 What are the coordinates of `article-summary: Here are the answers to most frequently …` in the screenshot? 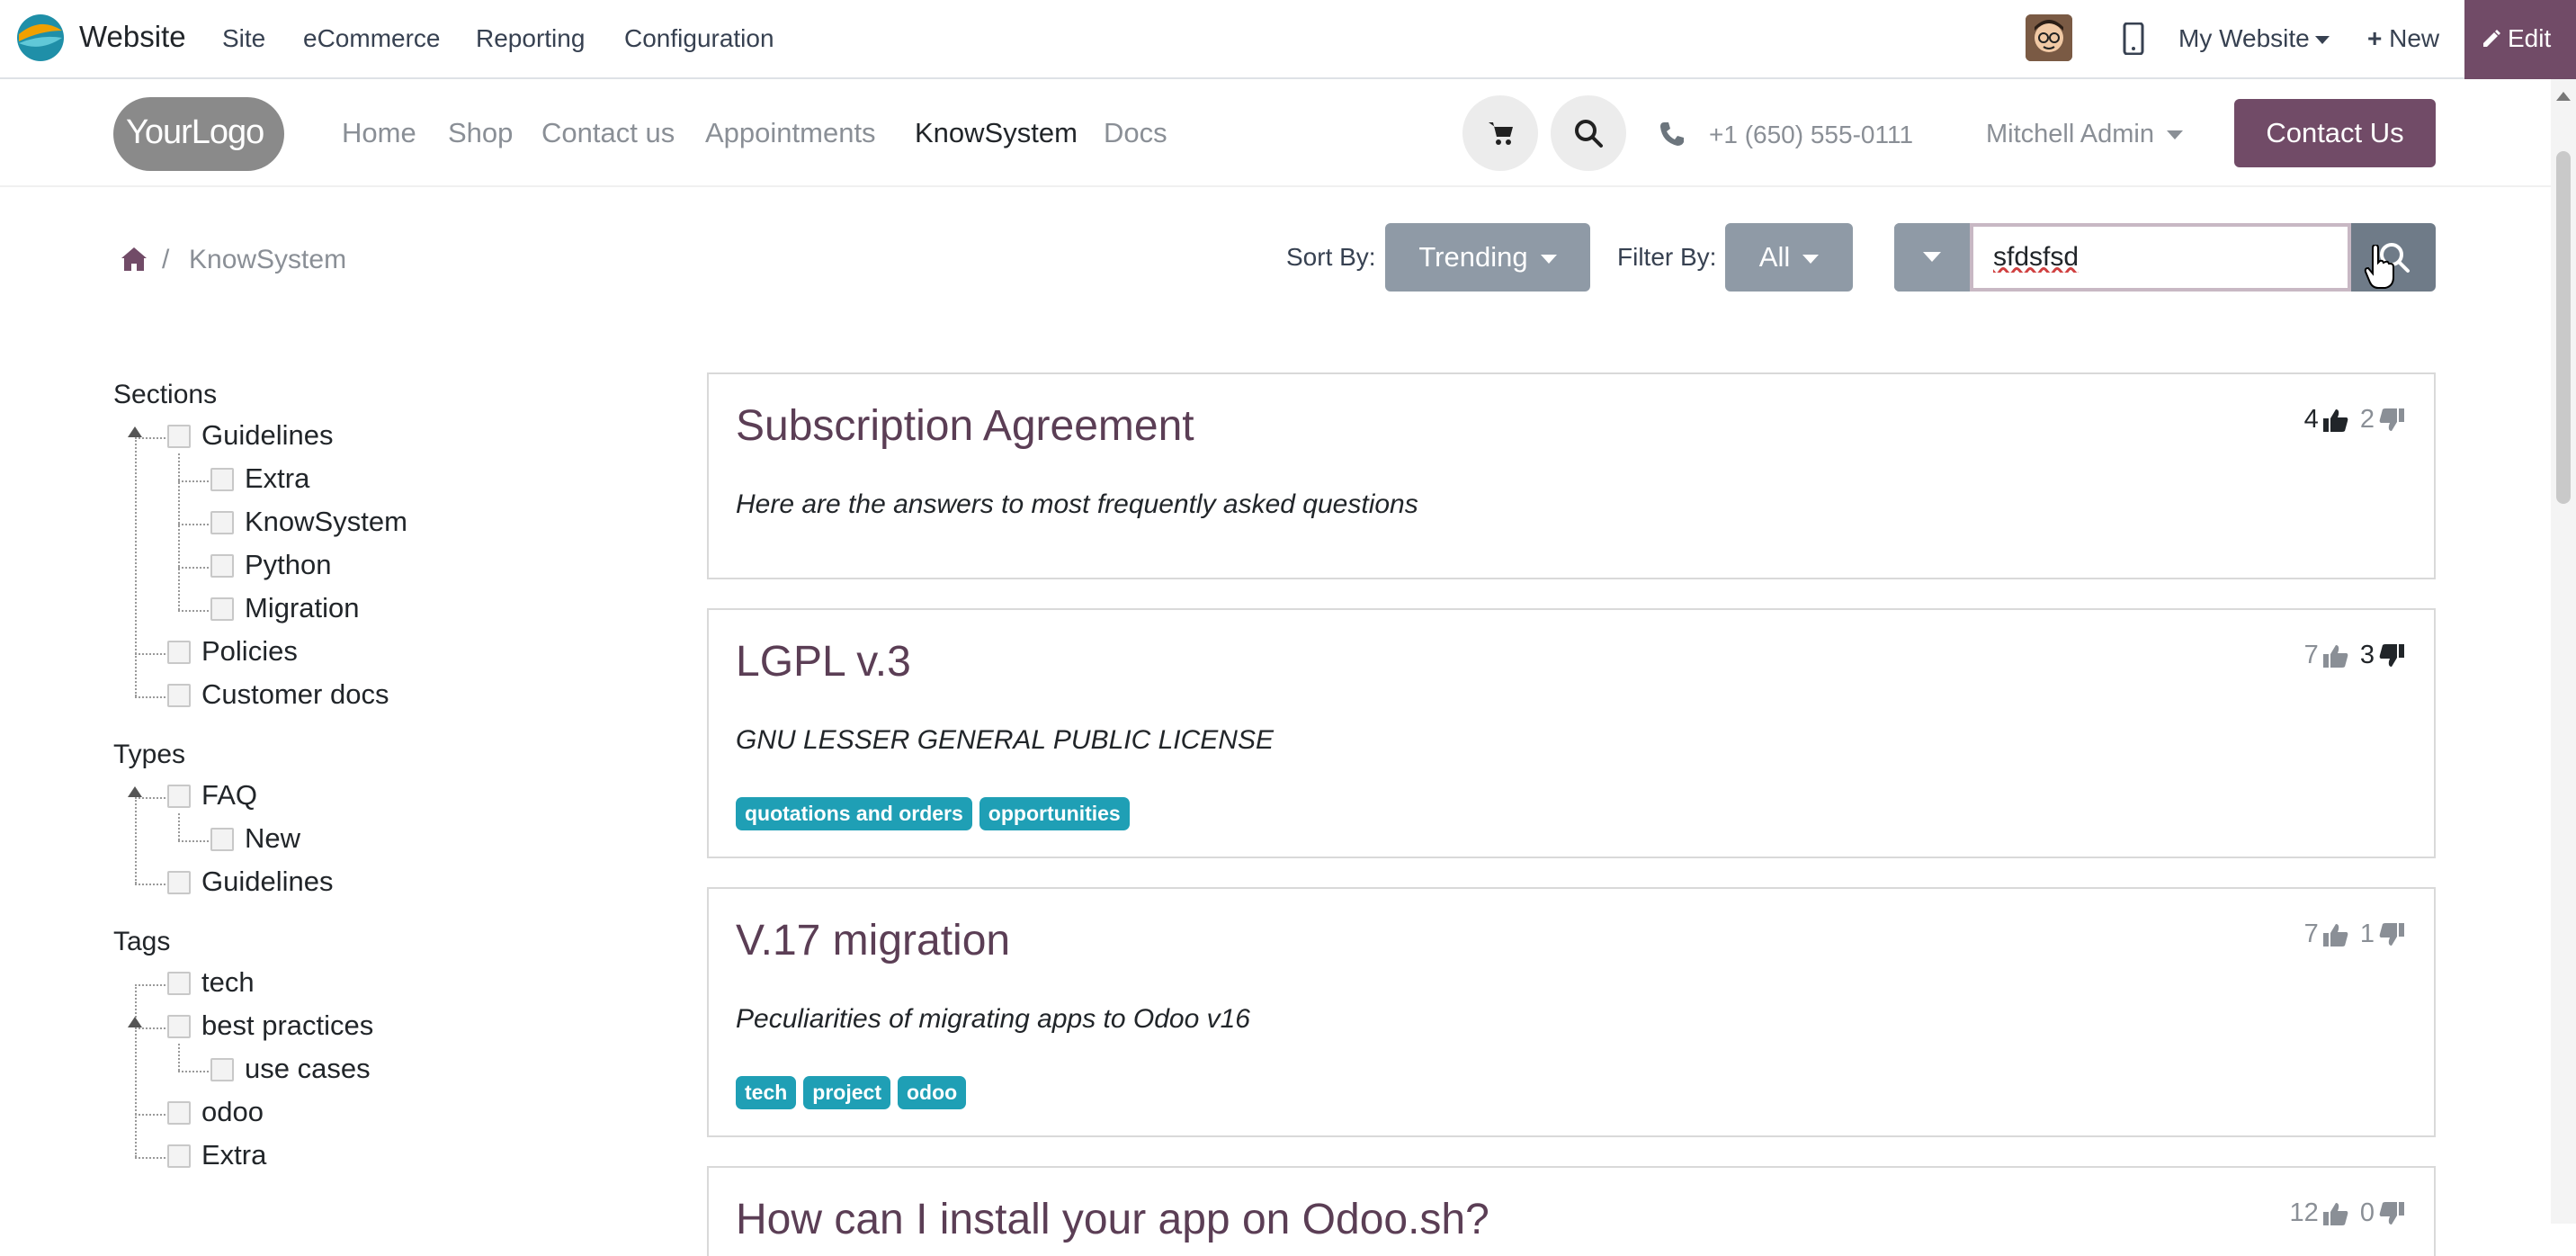 It's located at (1077, 504).